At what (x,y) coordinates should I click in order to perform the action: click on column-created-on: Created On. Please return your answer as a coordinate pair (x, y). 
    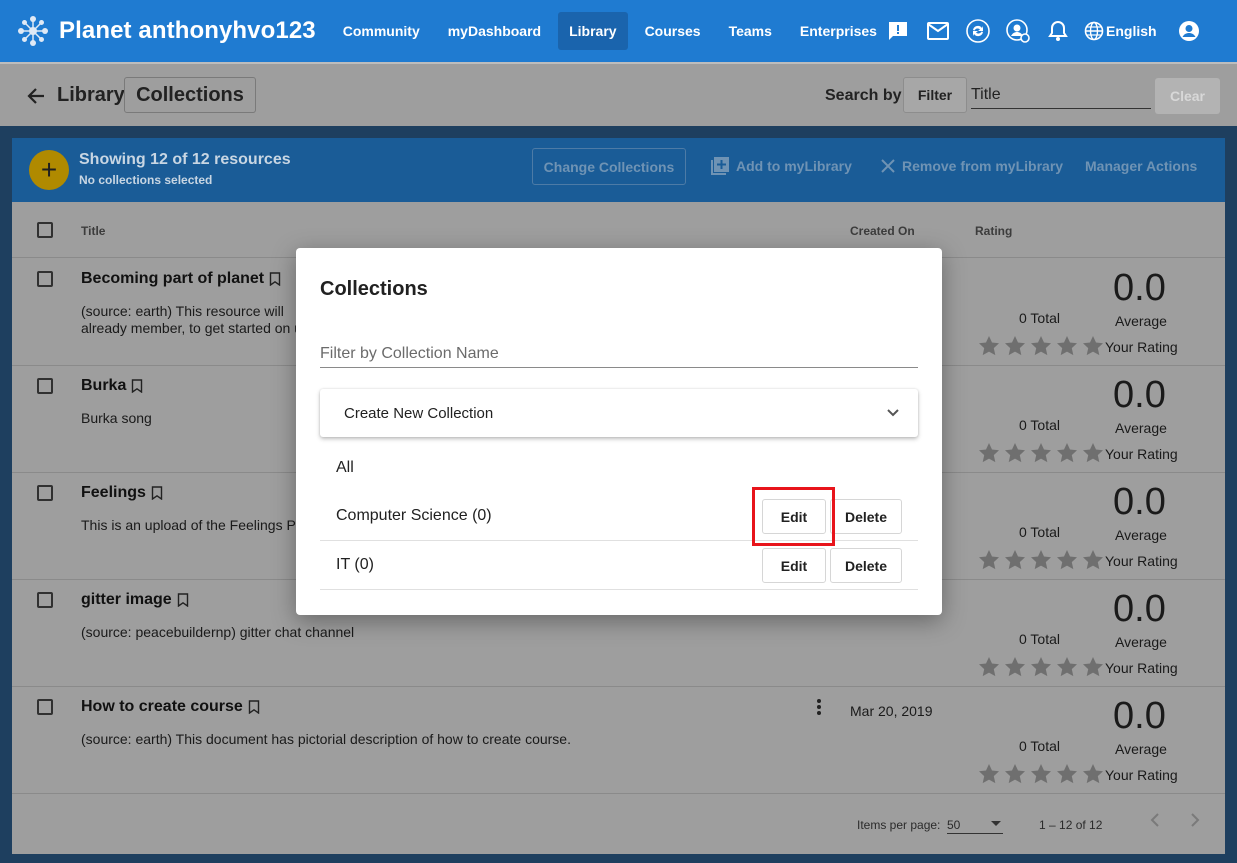
    Looking at the image, I should click on (882, 231).